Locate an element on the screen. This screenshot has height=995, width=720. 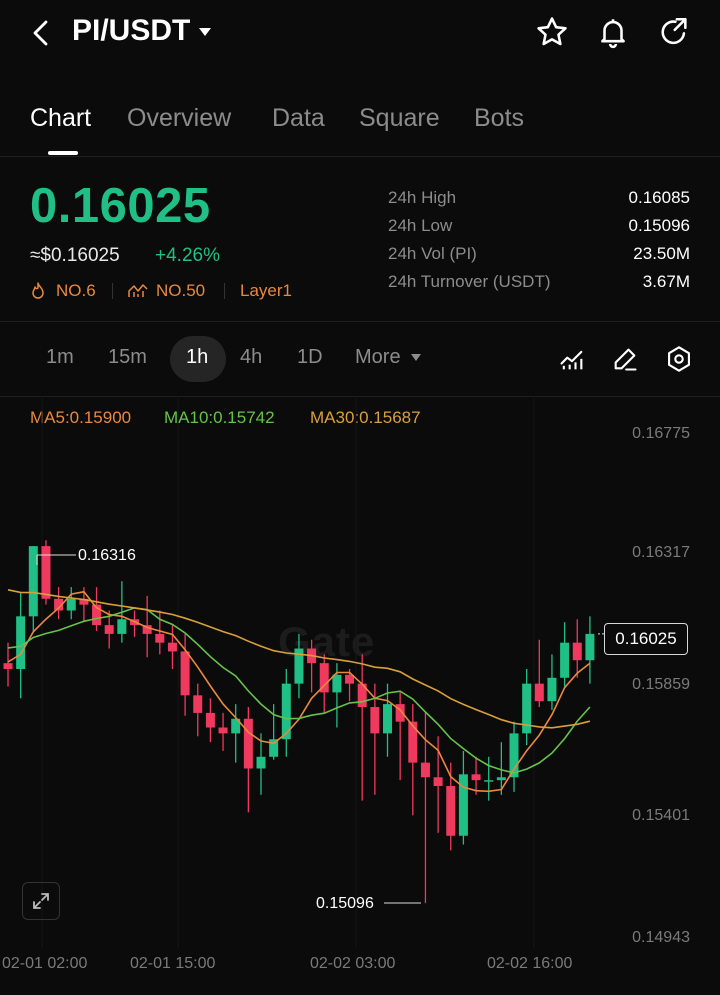
share-icon is located at coordinates (674, 32).